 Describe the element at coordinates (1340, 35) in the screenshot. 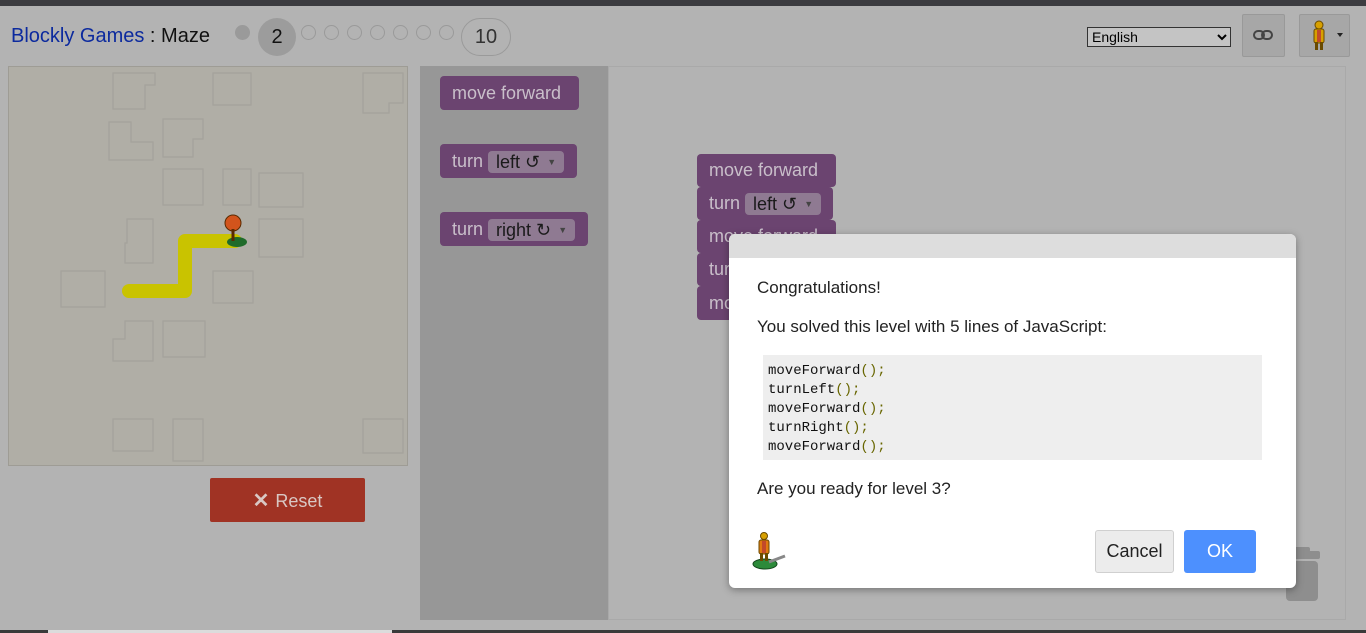

I see `caret-down-icon` at that location.